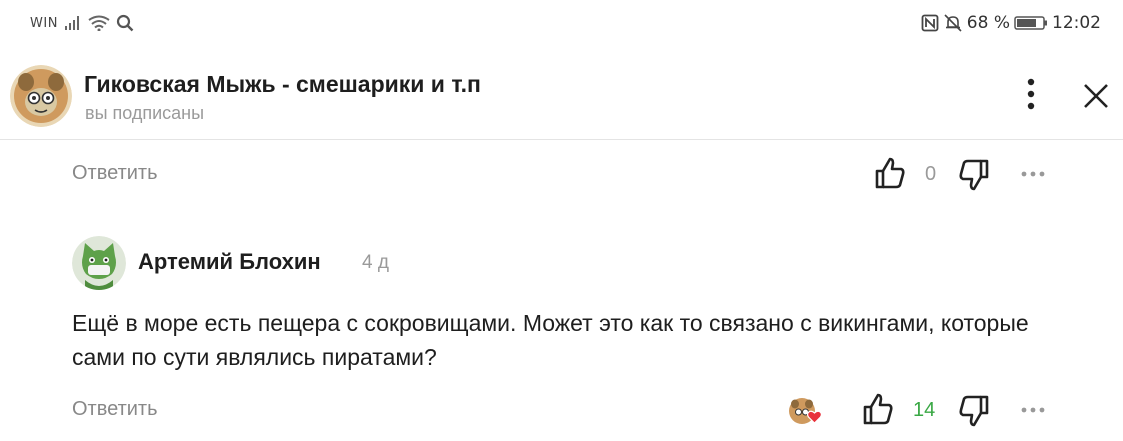 The width and height of the screenshot is (1123, 441). What do you see at coordinates (931, 174) in the screenshot?
I see `like-count: 0` at bounding box center [931, 174].